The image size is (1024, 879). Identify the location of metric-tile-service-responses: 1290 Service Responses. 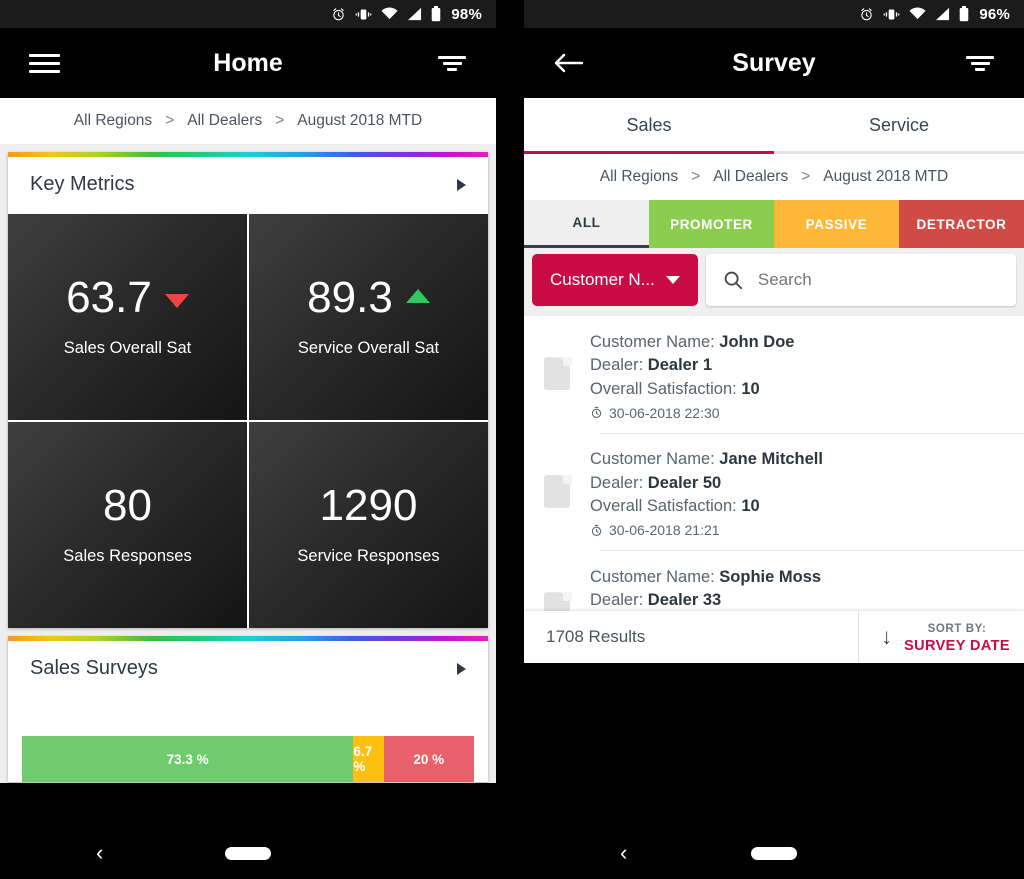
(368, 525).